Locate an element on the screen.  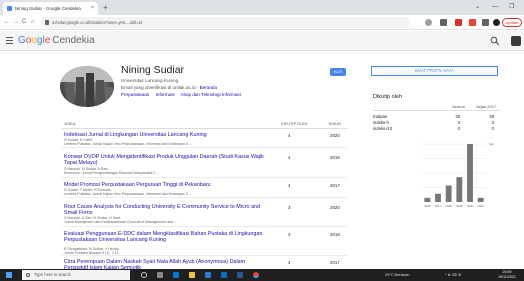
extension-icon is located at coordinates (458, 22).